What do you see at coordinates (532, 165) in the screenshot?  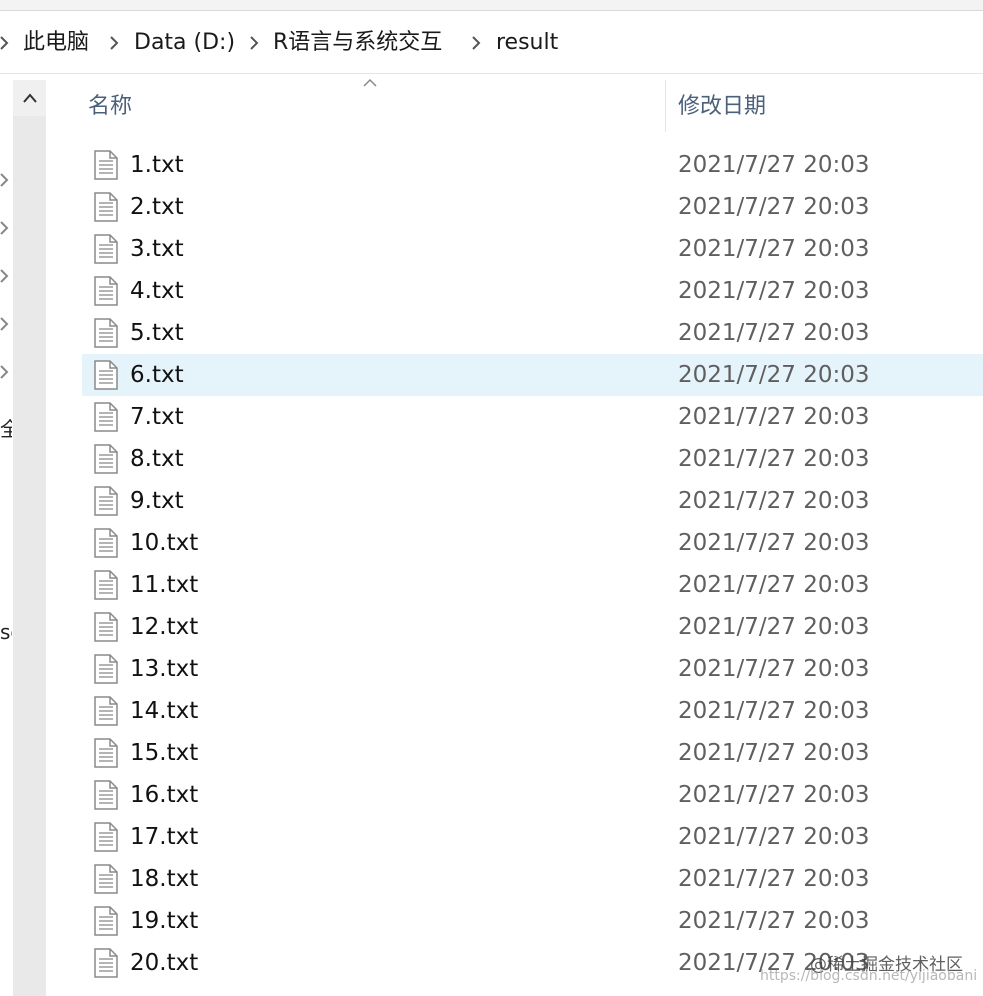 I see `file-row: 1.txt 2021/7/27 20:03` at bounding box center [532, 165].